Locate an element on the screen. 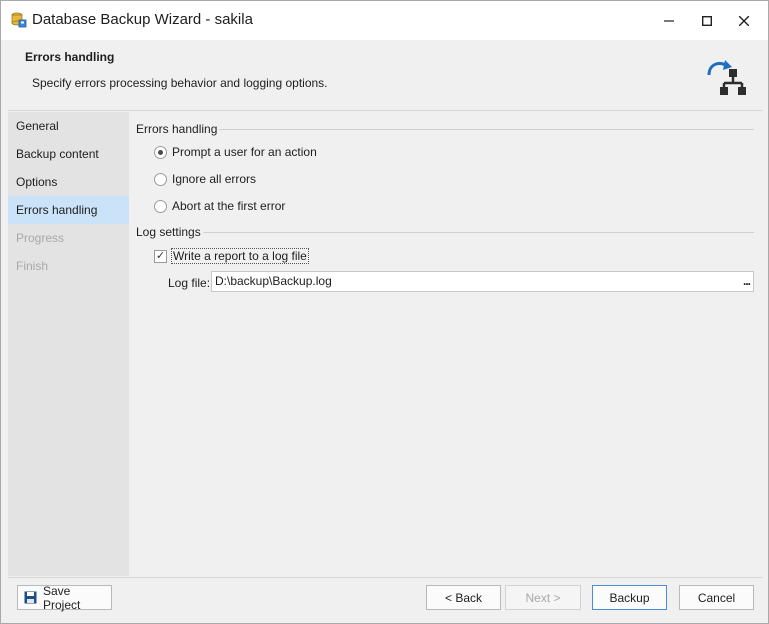 The width and height of the screenshot is (769, 624). close-icon is located at coordinates (744, 20).